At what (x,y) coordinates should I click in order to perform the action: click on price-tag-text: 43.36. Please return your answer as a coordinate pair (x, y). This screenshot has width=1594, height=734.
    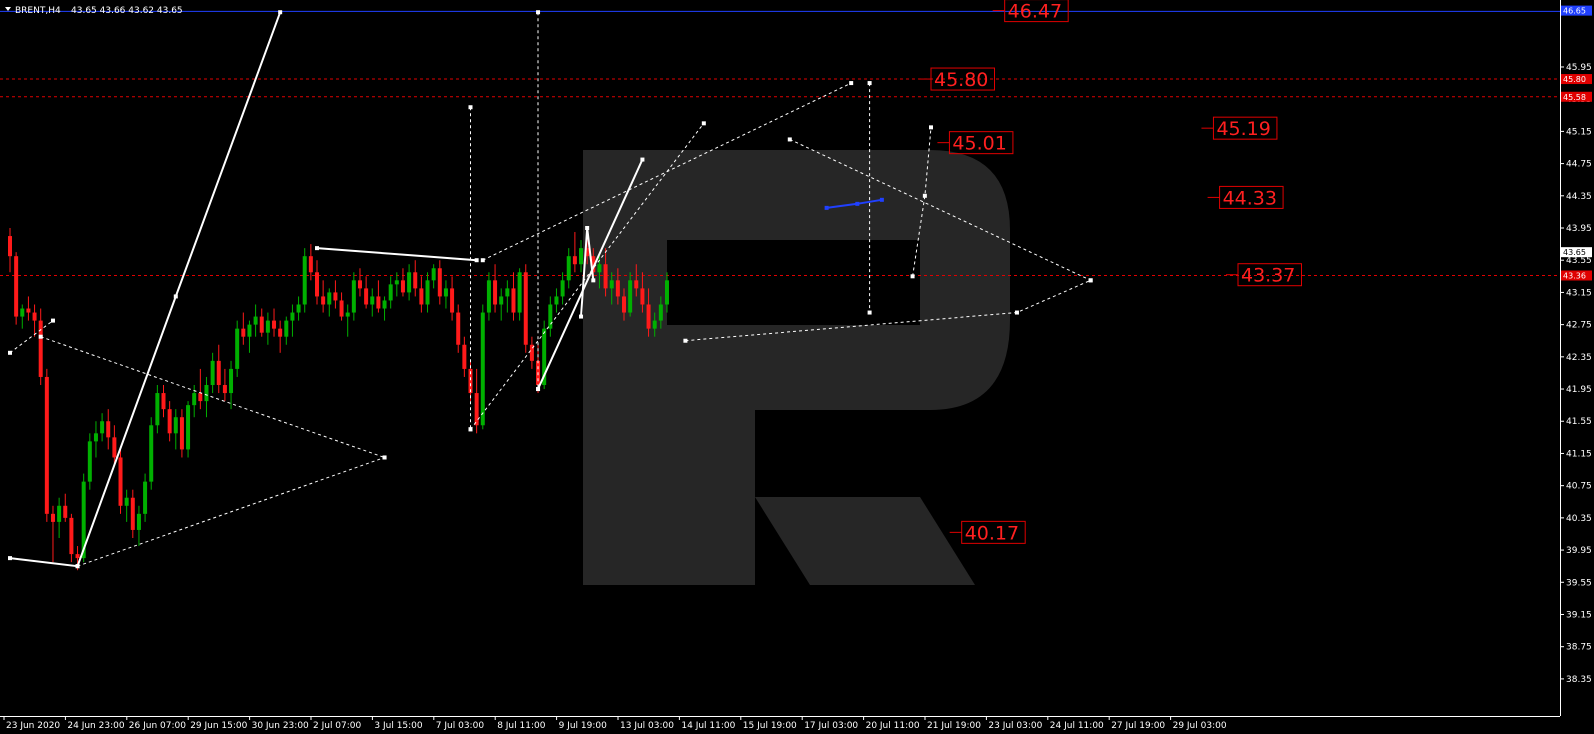
    Looking at the image, I should click on (1574, 276).